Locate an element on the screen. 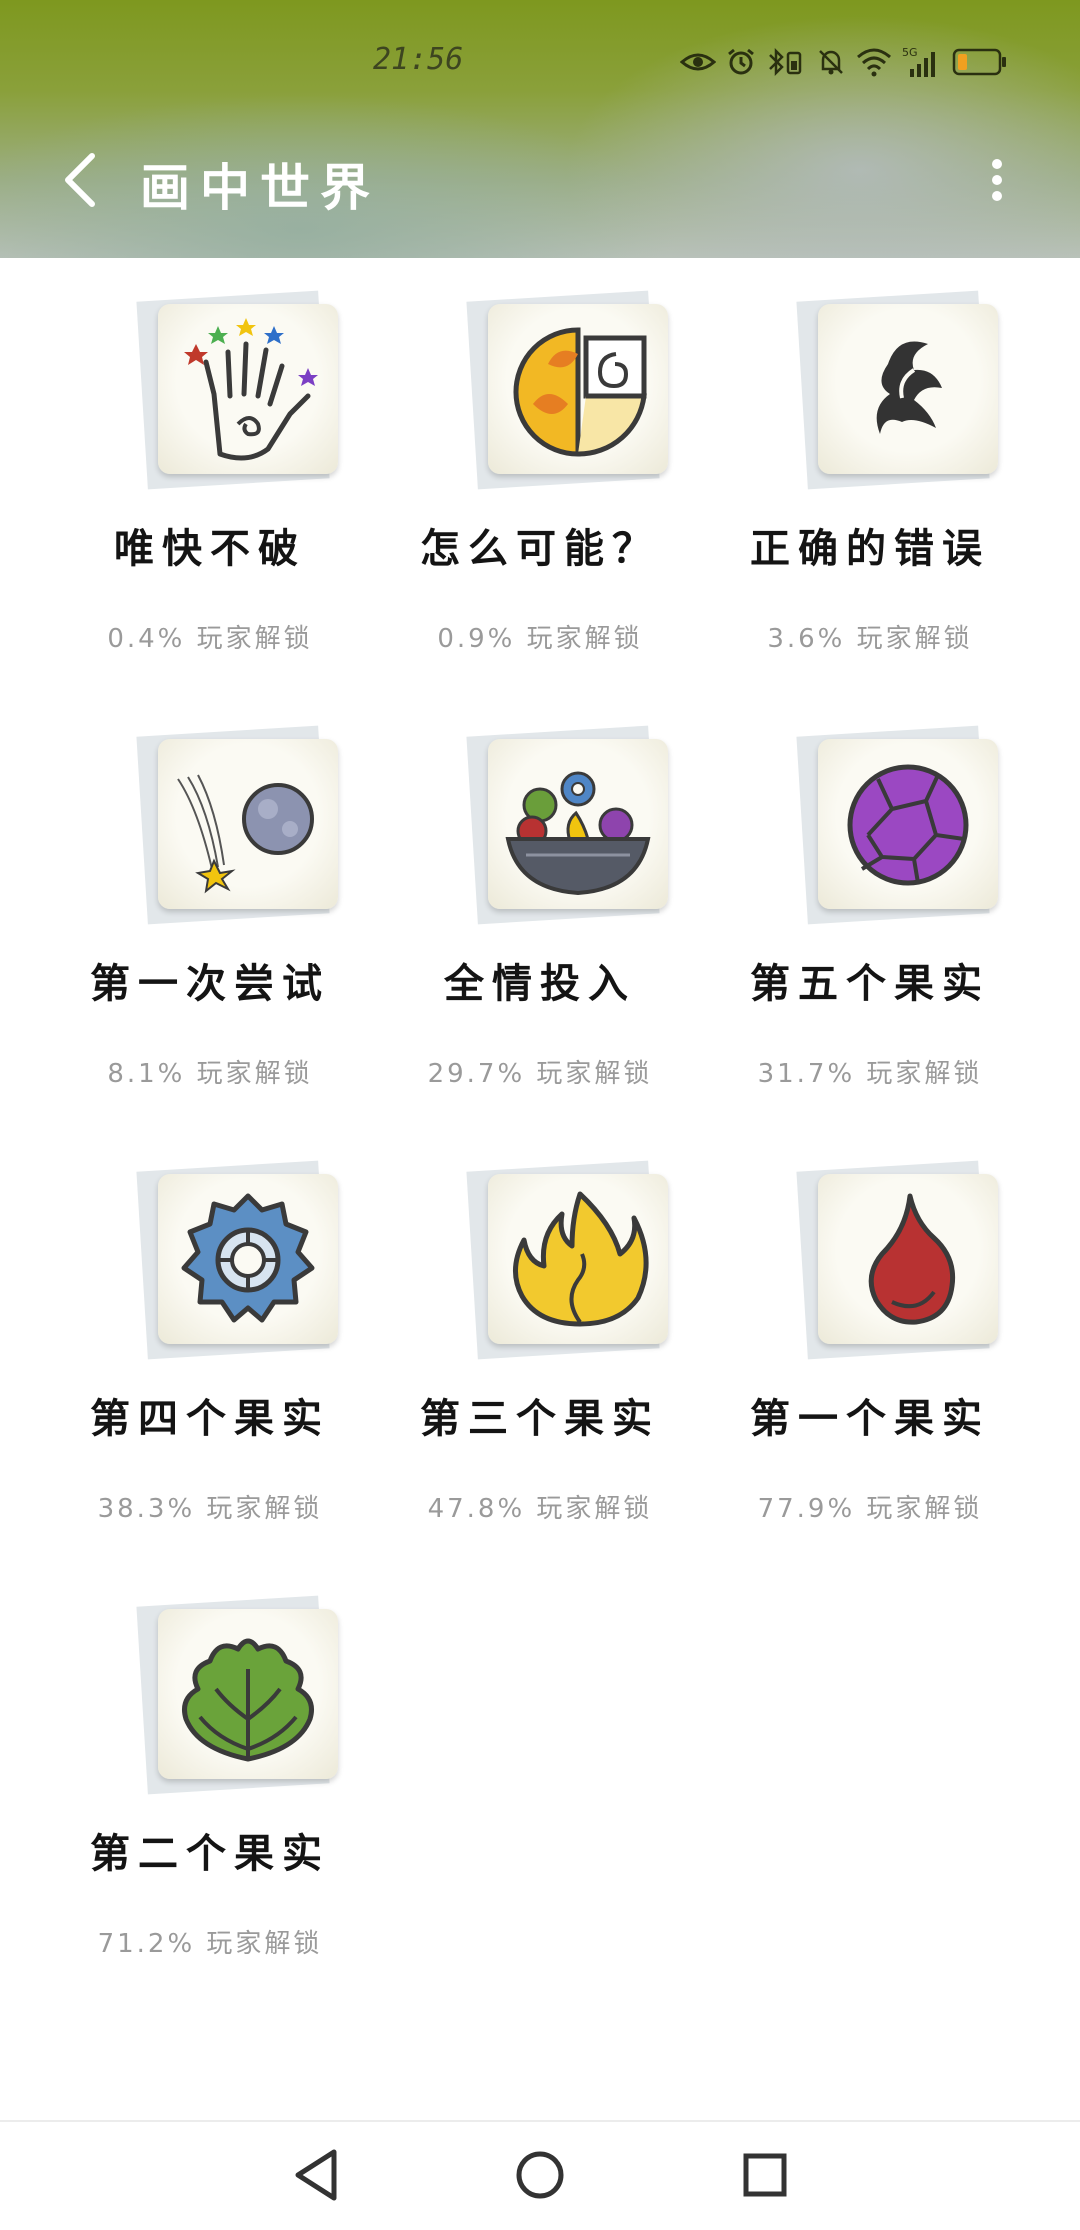 Image resolution: width=1080 pixels, height=2230 pixels. achievement-card: 第四个果实 38.3% 玩家解锁 is located at coordinates (210, 1345).